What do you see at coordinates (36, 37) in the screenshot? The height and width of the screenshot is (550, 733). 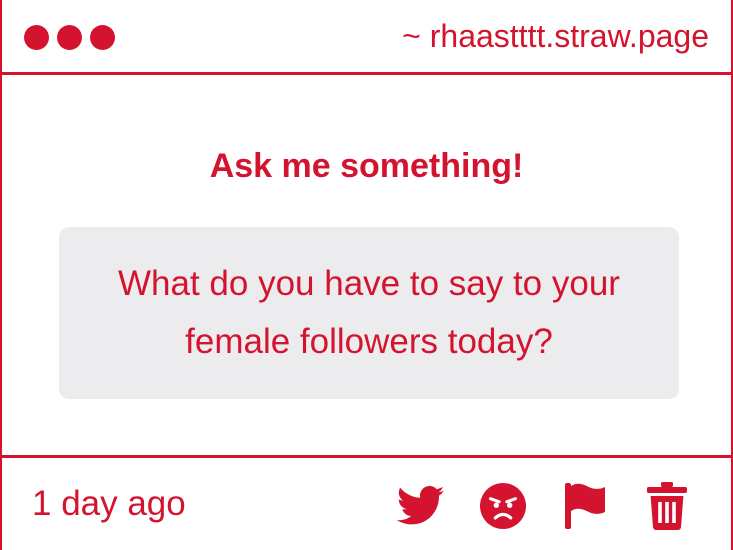 I see `window-close-button` at bounding box center [36, 37].